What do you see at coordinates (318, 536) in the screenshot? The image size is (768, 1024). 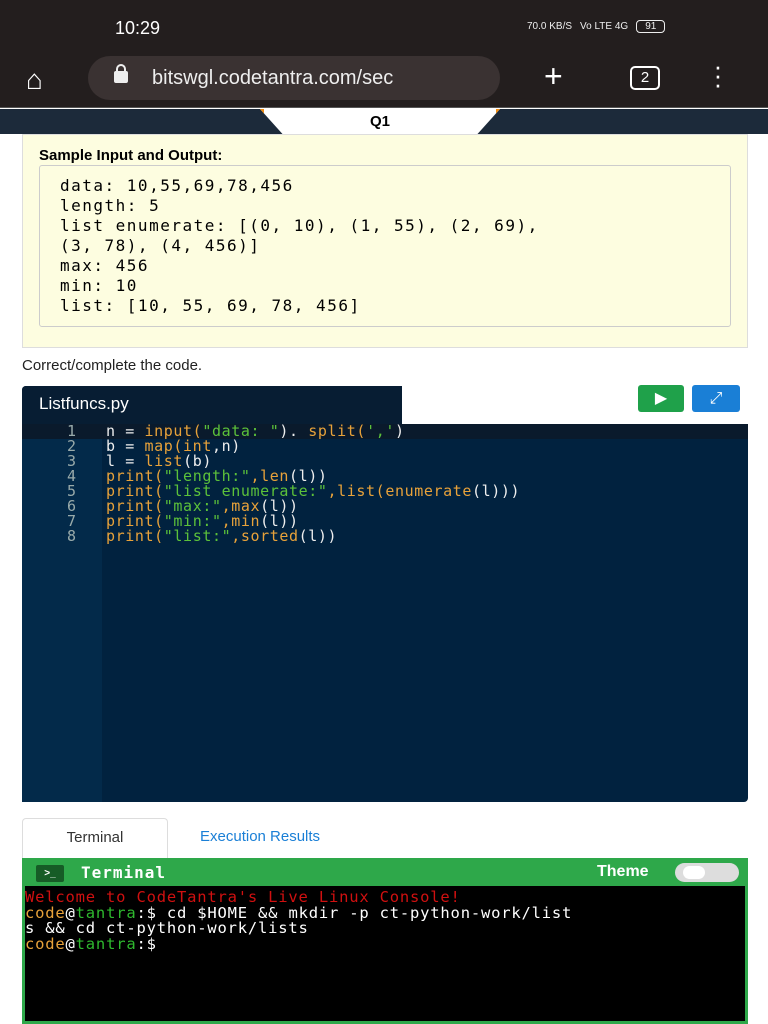 I see `code-token: (l))` at bounding box center [318, 536].